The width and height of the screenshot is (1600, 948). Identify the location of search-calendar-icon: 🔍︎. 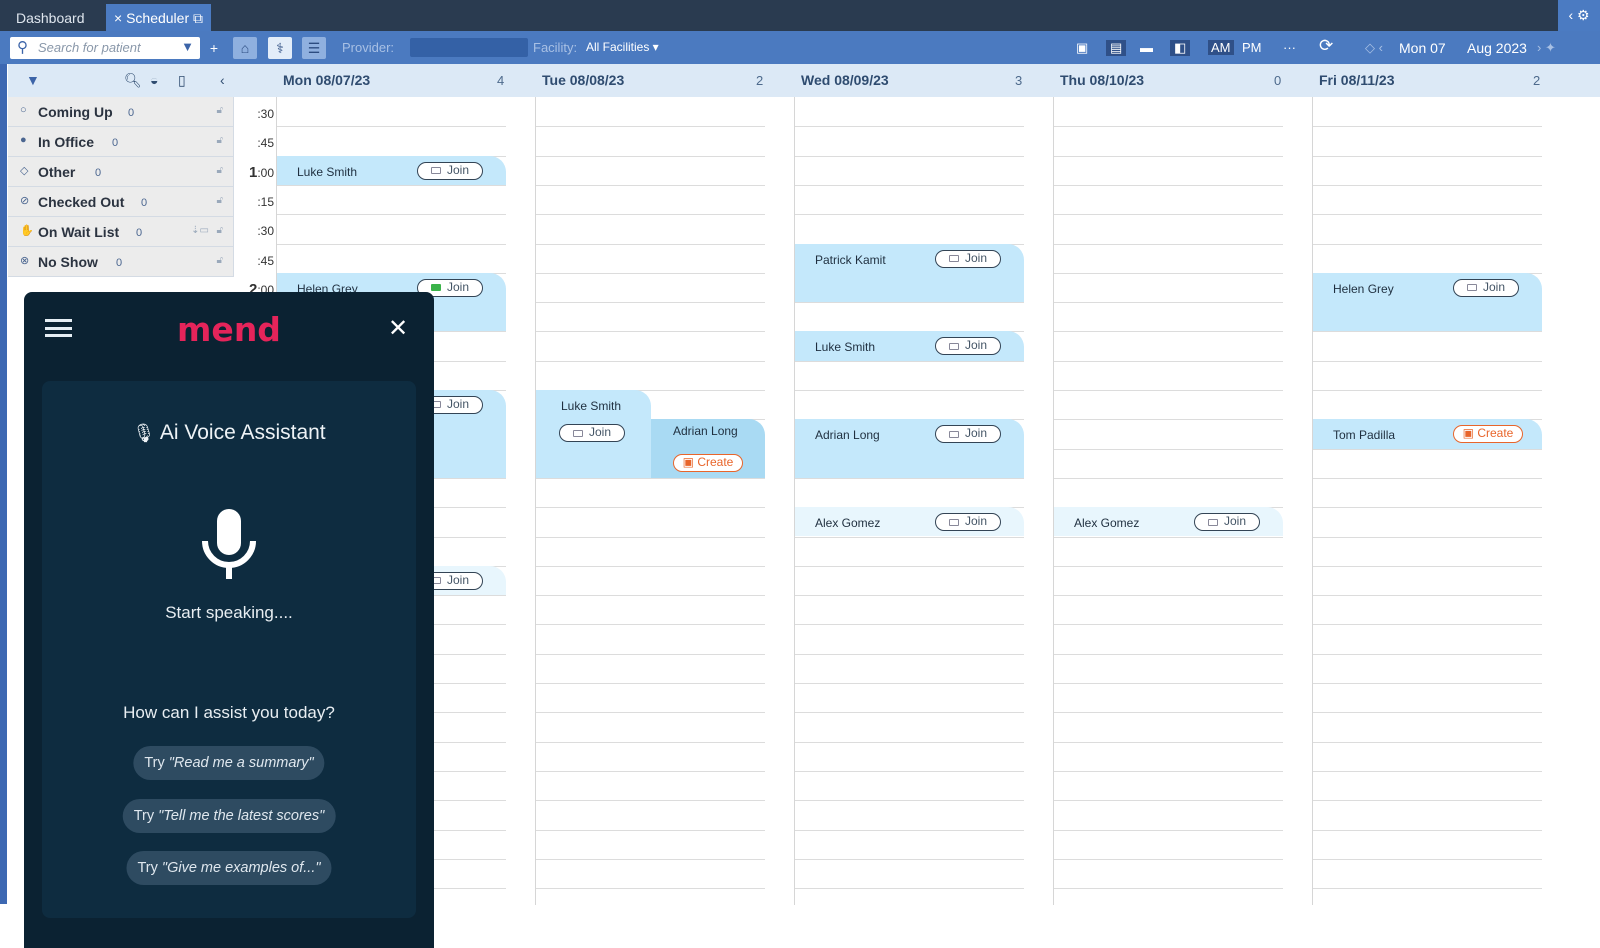
(133, 80).